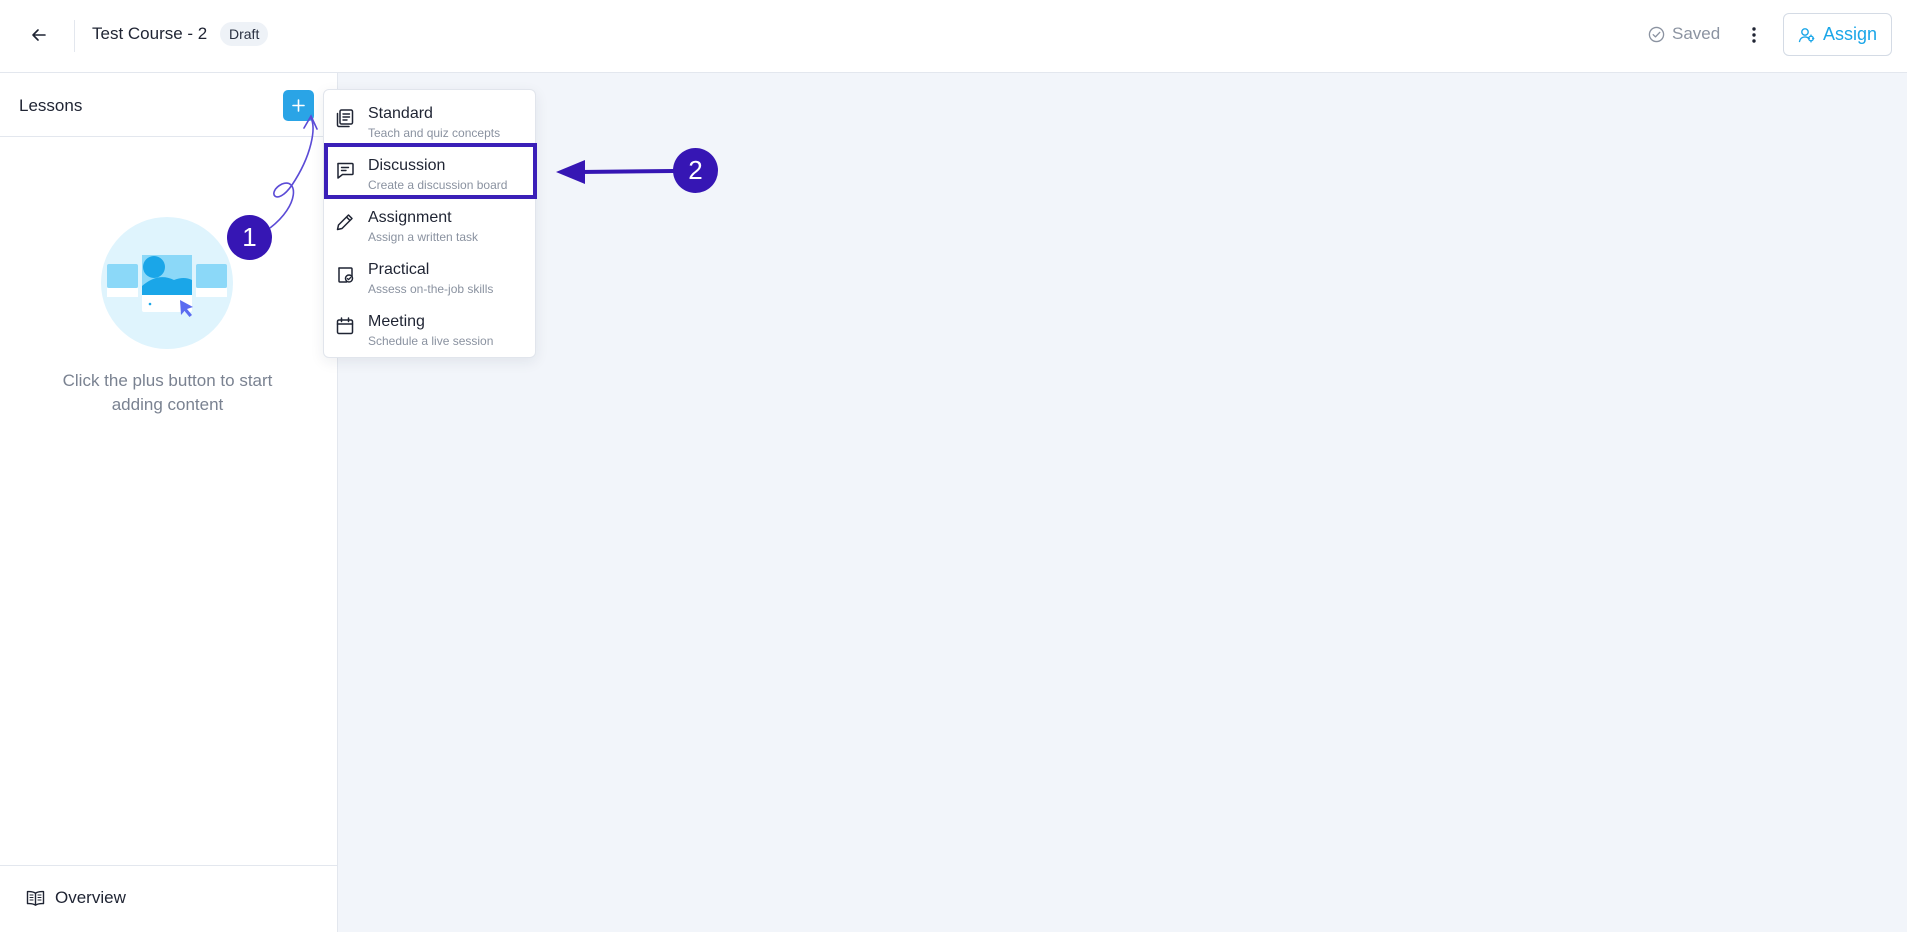 The height and width of the screenshot is (932, 1907). I want to click on menu-item-standard: Standard Teach and quiz concepts, so click(429, 119).